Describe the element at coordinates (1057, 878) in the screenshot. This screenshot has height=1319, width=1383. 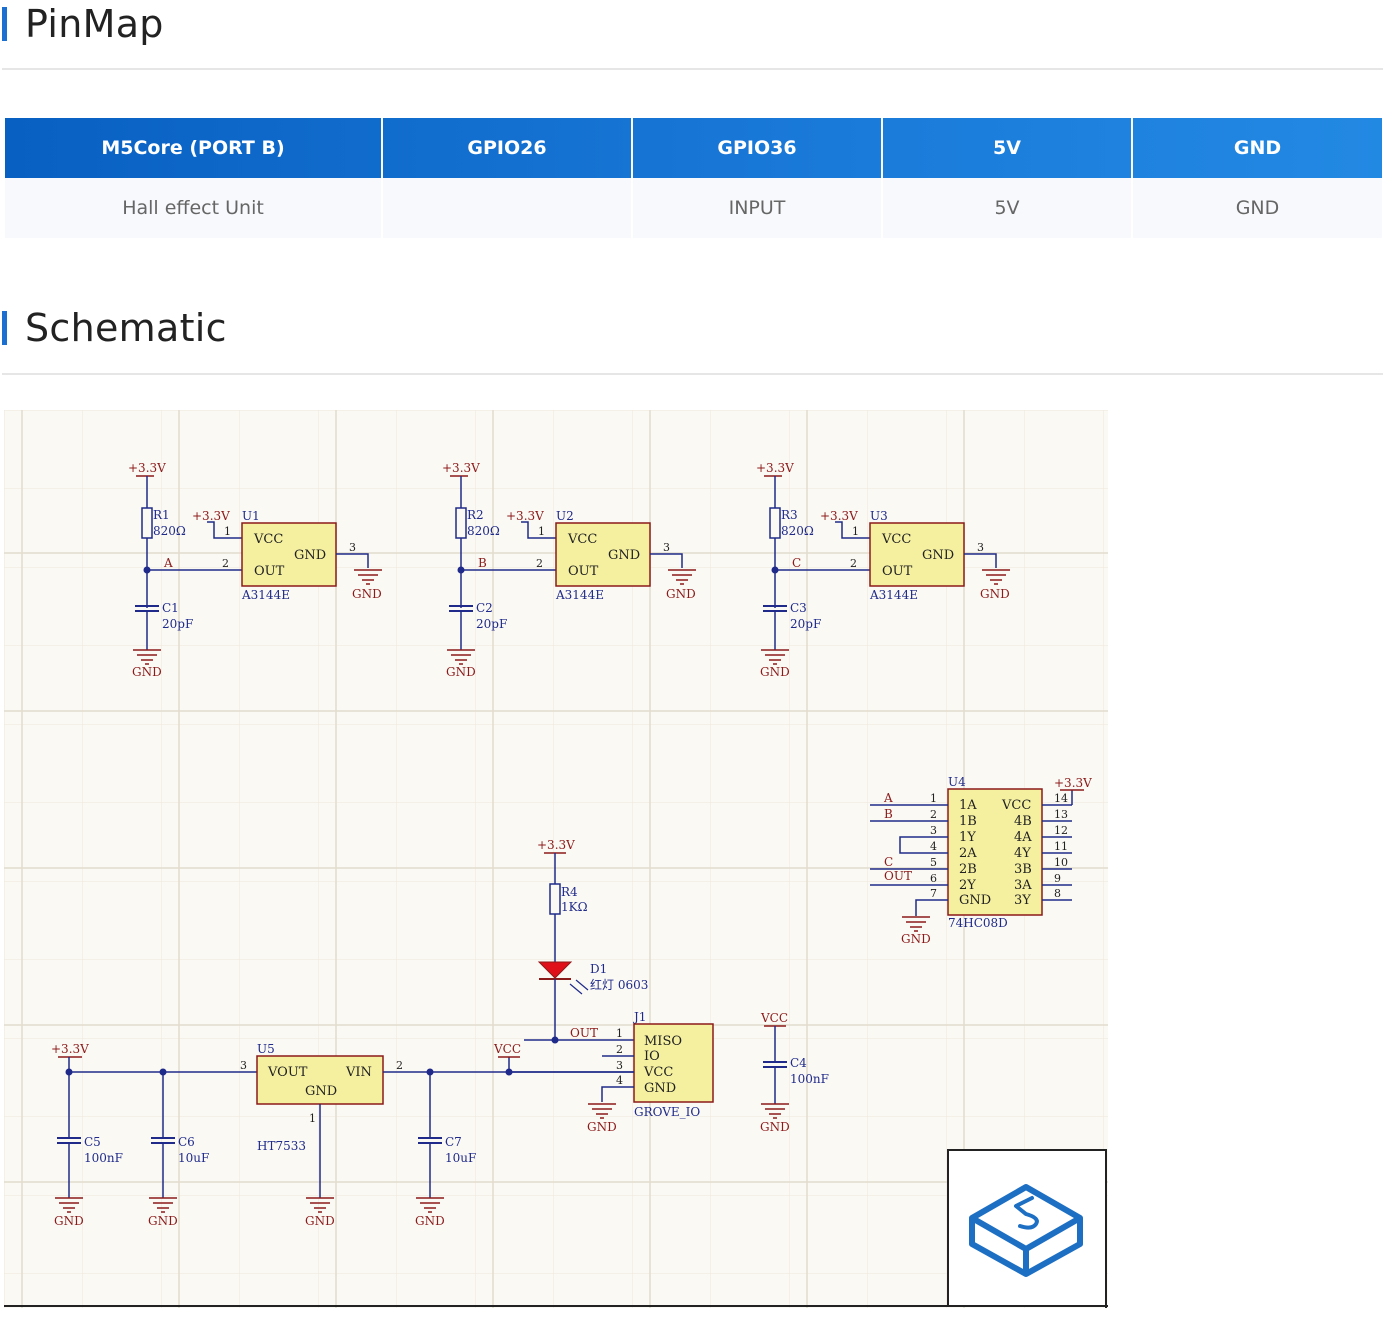
I see `svg-text: 9` at that location.